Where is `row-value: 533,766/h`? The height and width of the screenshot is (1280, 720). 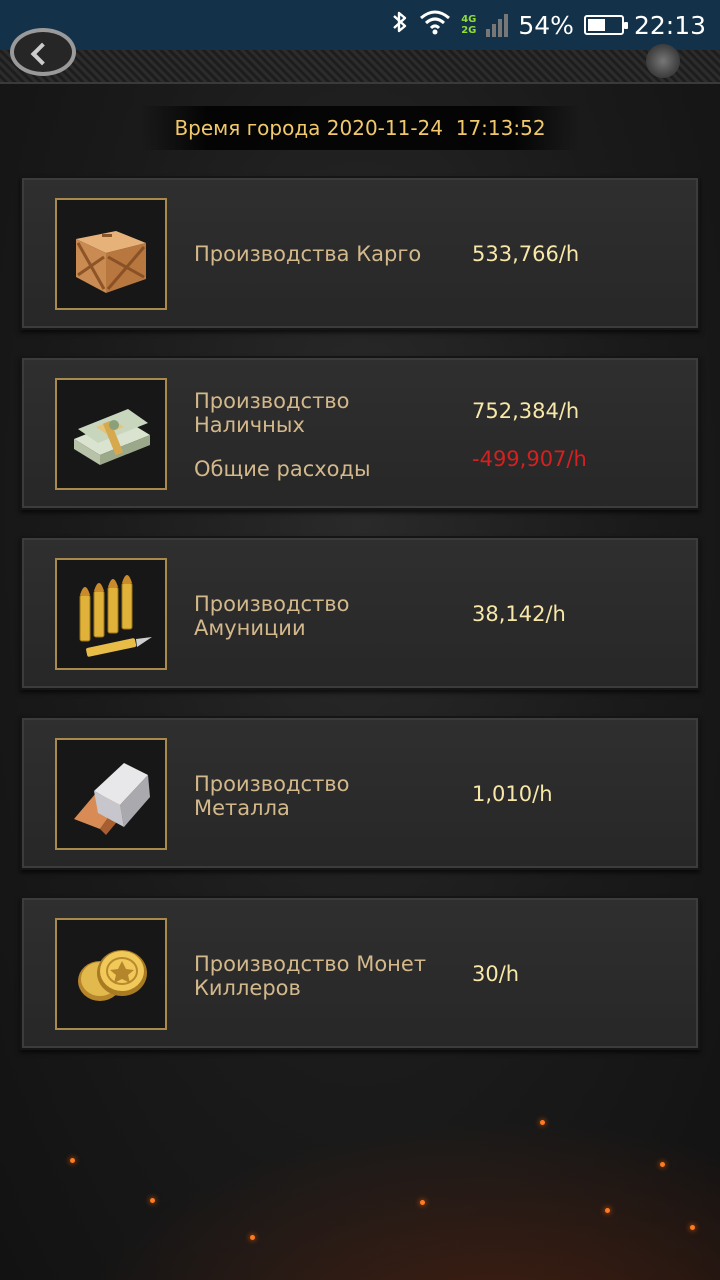
row-value: 533,766/h is located at coordinates (526, 254).